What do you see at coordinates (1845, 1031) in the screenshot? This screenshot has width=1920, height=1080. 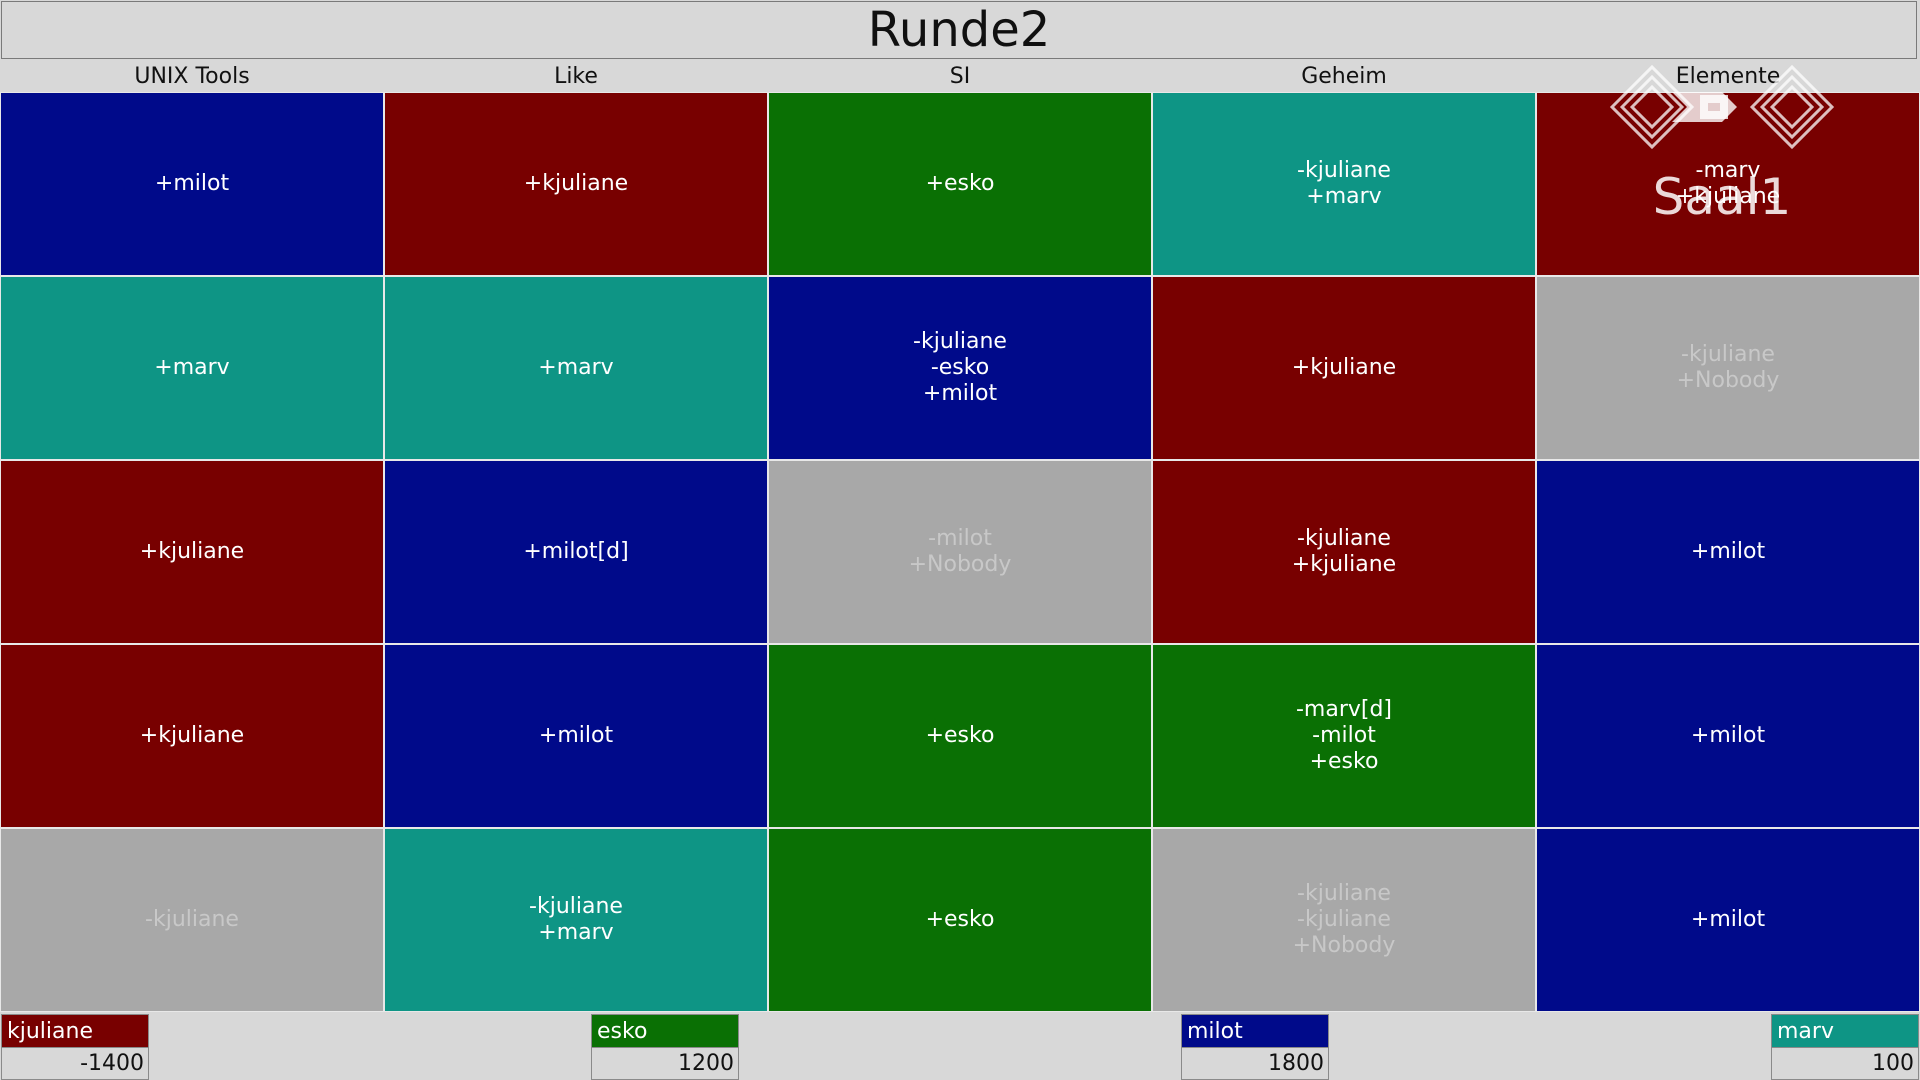 I see `player-name: marv` at bounding box center [1845, 1031].